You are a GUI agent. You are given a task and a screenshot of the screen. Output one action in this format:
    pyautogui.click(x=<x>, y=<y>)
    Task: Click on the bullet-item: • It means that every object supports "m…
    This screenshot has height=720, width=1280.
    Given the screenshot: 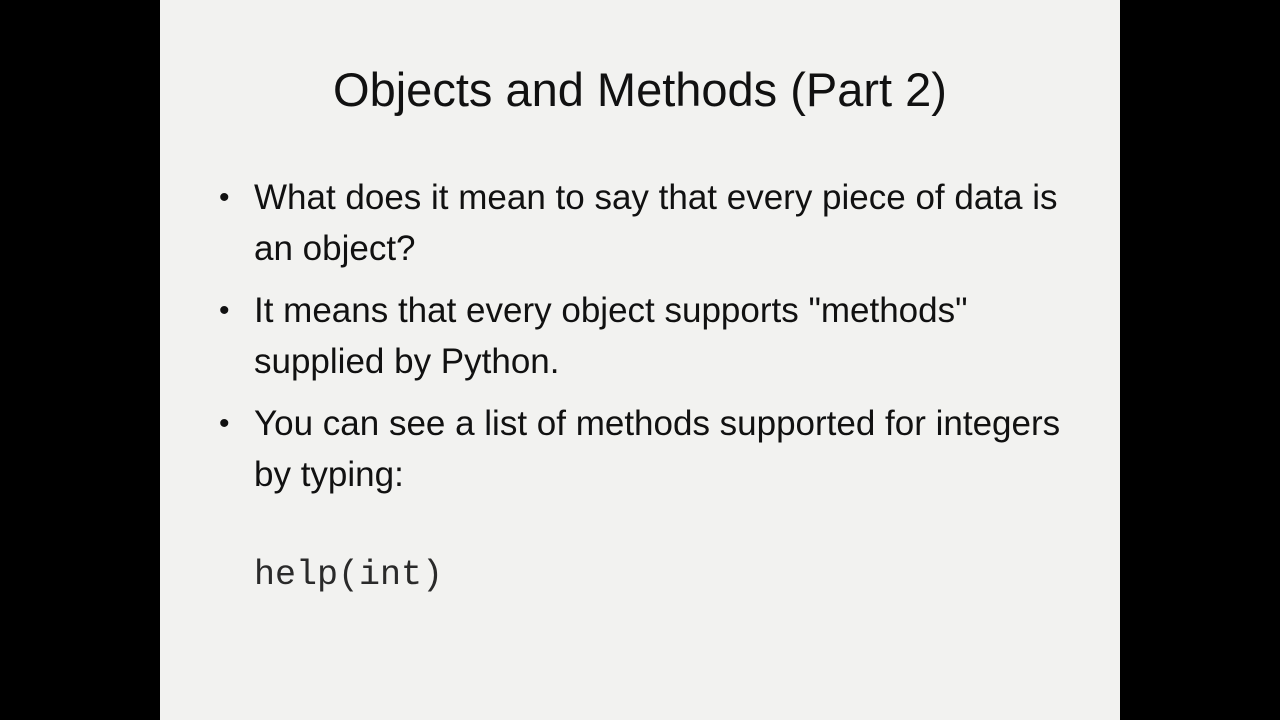 What is the action you would take?
    pyautogui.click(x=644, y=336)
    